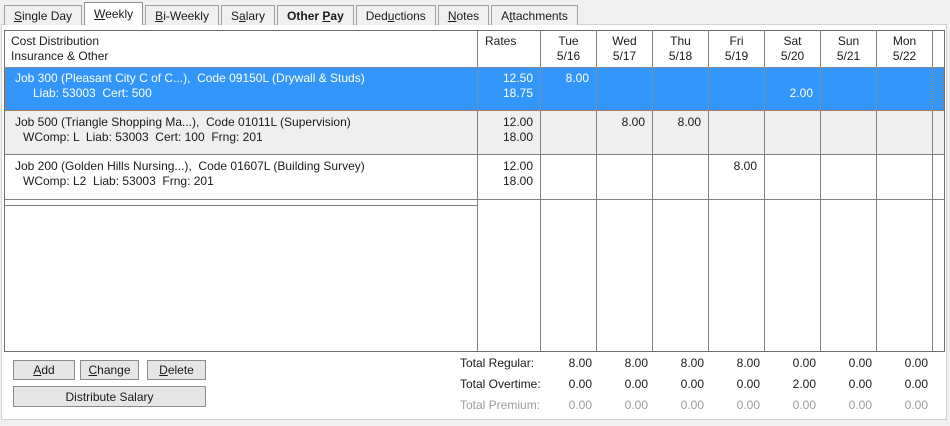 The width and height of the screenshot is (950, 426). Describe the element at coordinates (509, 88) in the screenshot. I see `rates-cell: 12.50 18.75` at that location.